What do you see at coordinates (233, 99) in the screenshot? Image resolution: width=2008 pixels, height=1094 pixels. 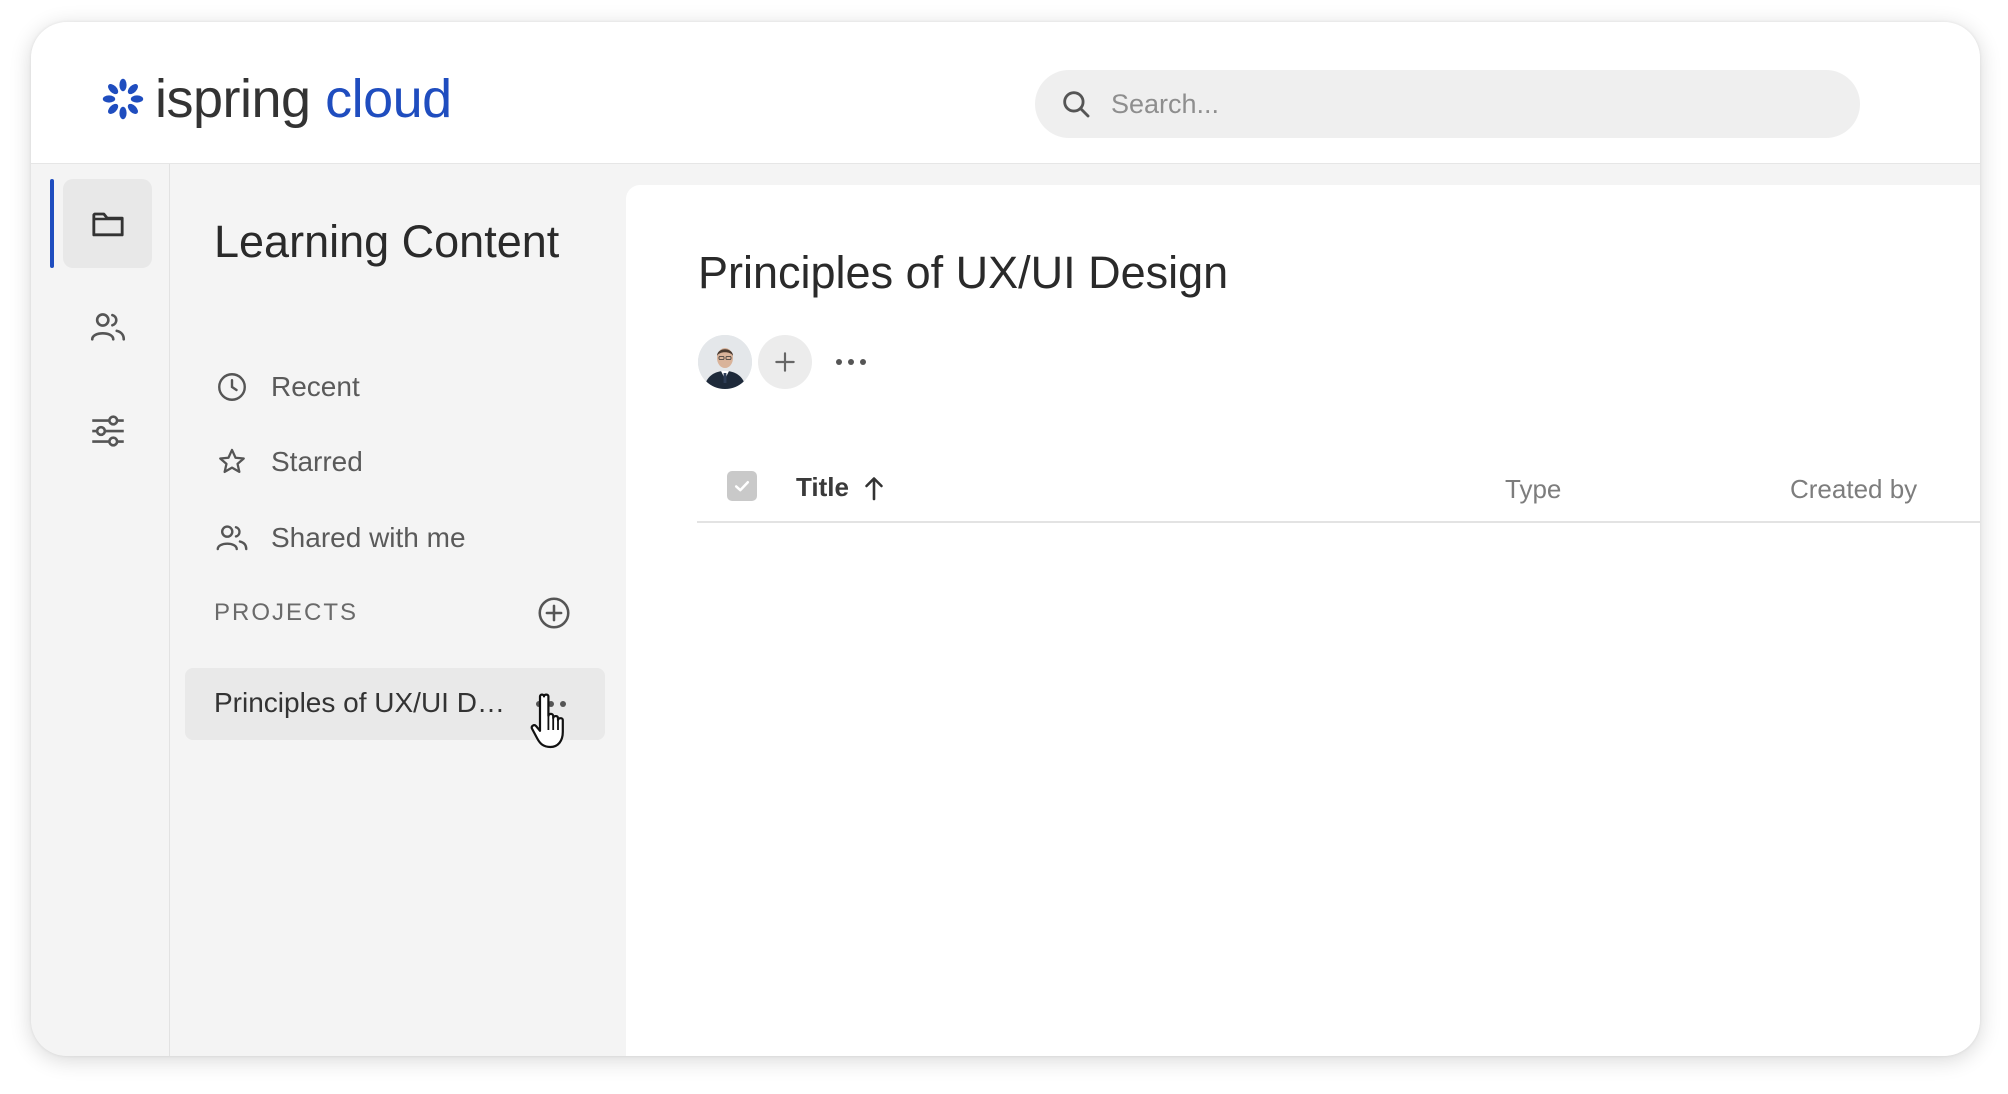 I see `logo-ispring-text: ispring` at bounding box center [233, 99].